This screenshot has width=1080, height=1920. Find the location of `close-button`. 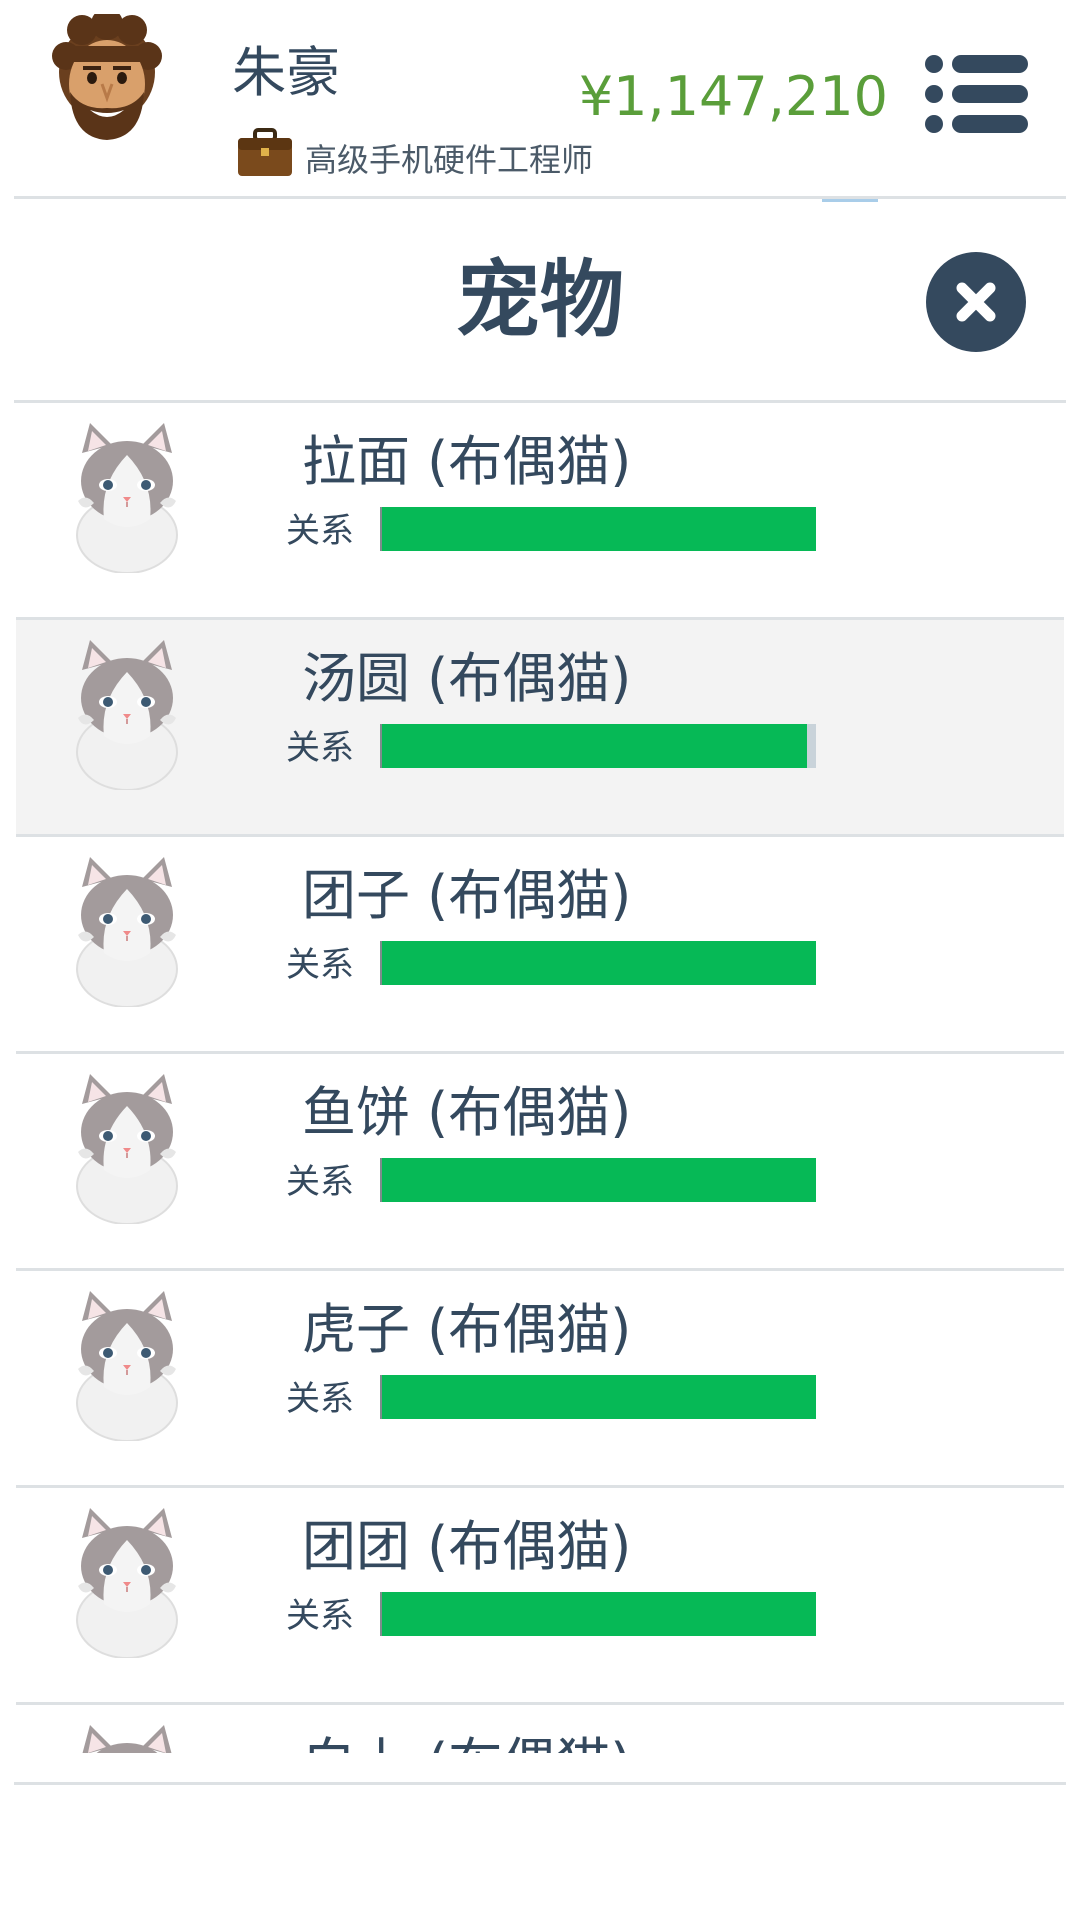

close-button is located at coordinates (976, 302).